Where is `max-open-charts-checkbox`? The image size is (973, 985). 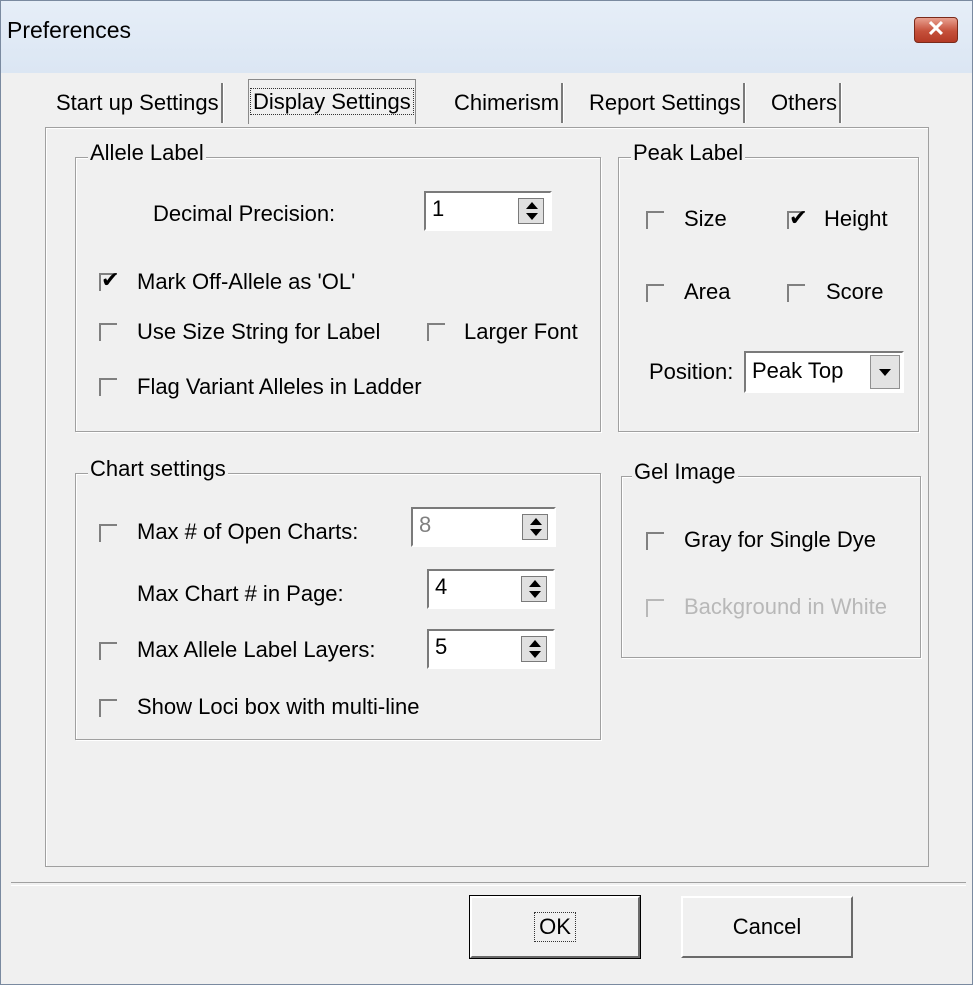 max-open-charts-checkbox is located at coordinates (108, 533).